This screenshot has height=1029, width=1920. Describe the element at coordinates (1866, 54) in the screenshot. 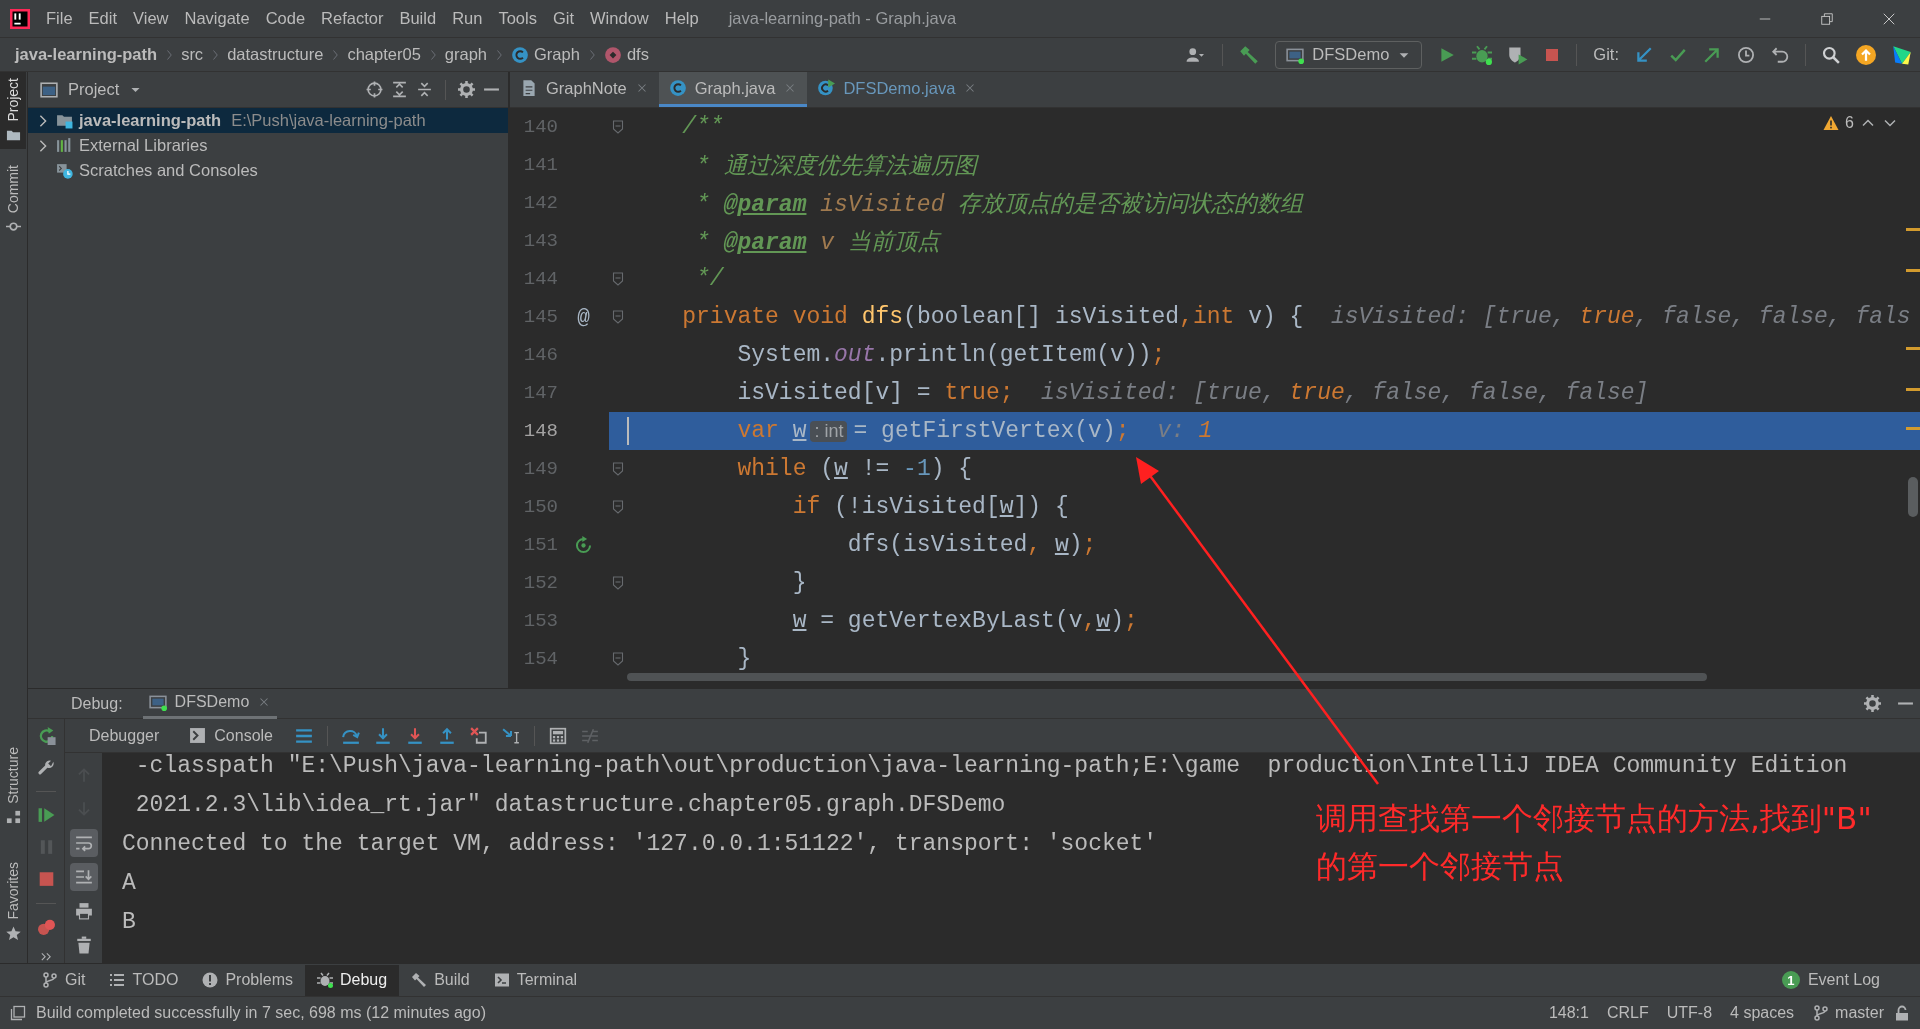

I see `update-badge-icon` at that location.